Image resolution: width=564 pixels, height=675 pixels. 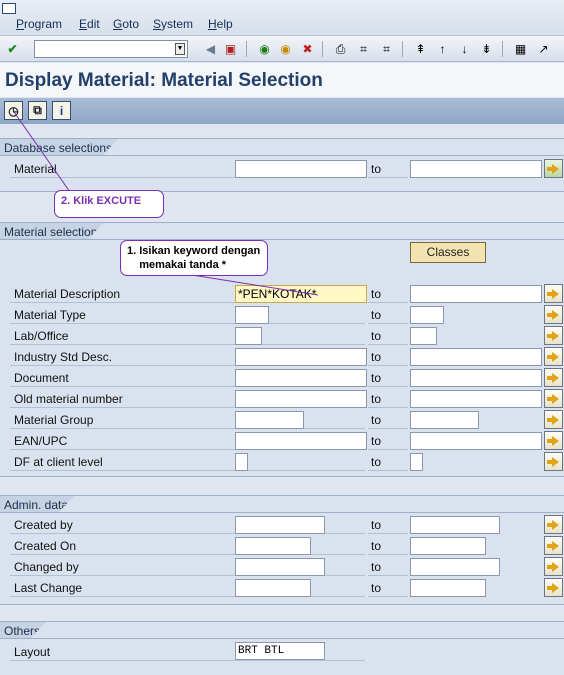 I want to click on section-divider, so click(x=282, y=638).